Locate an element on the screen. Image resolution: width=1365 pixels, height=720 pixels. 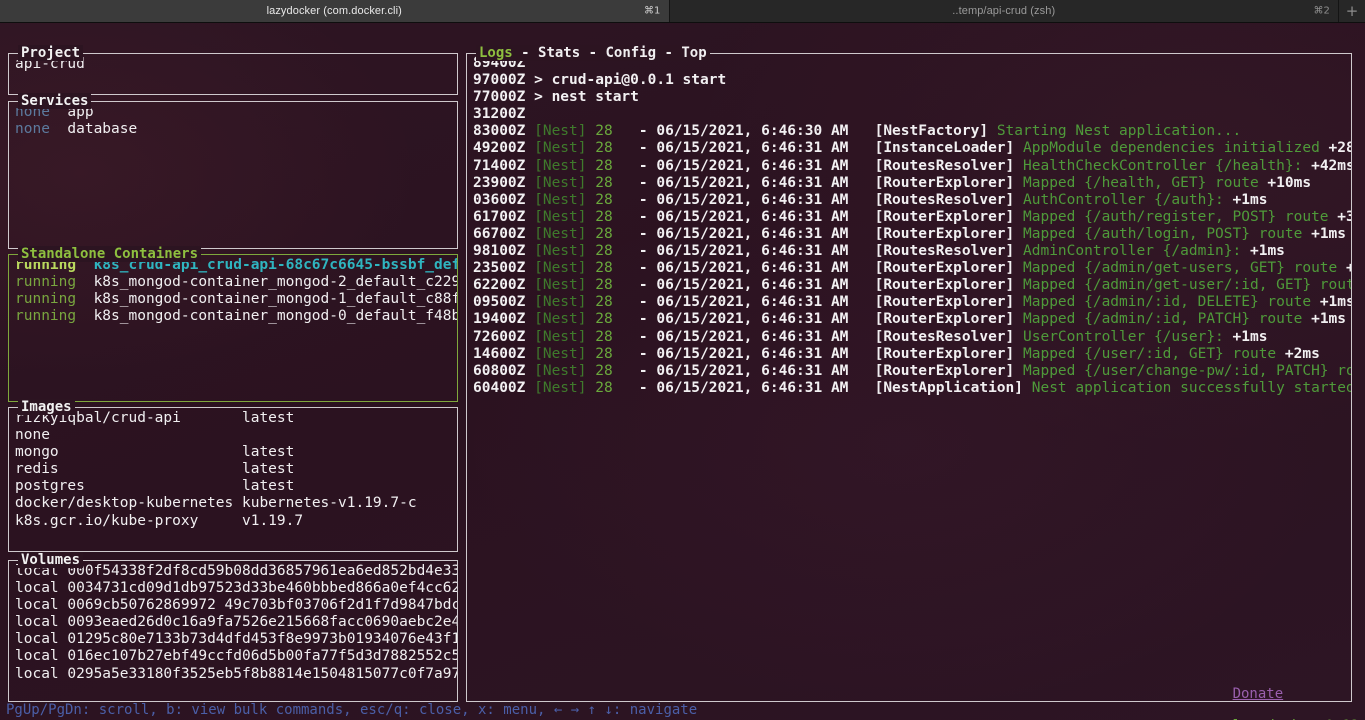
log-message: Mapped {/admin/get-user/:id, GET} route is located at coordinates (1187, 285).